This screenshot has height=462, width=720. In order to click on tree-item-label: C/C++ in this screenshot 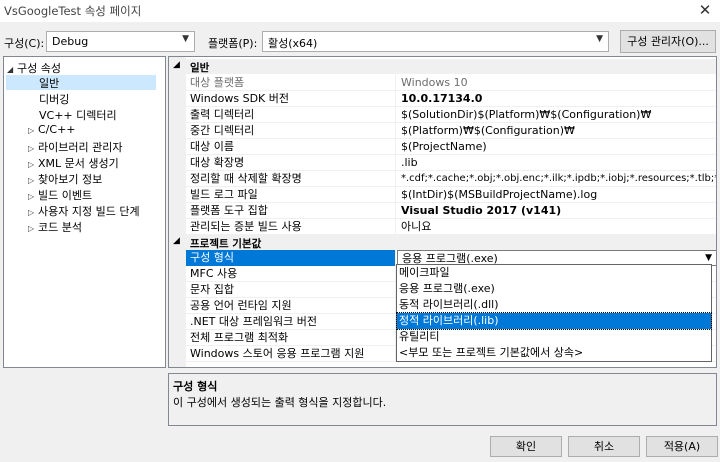, I will do `click(57, 129)`.